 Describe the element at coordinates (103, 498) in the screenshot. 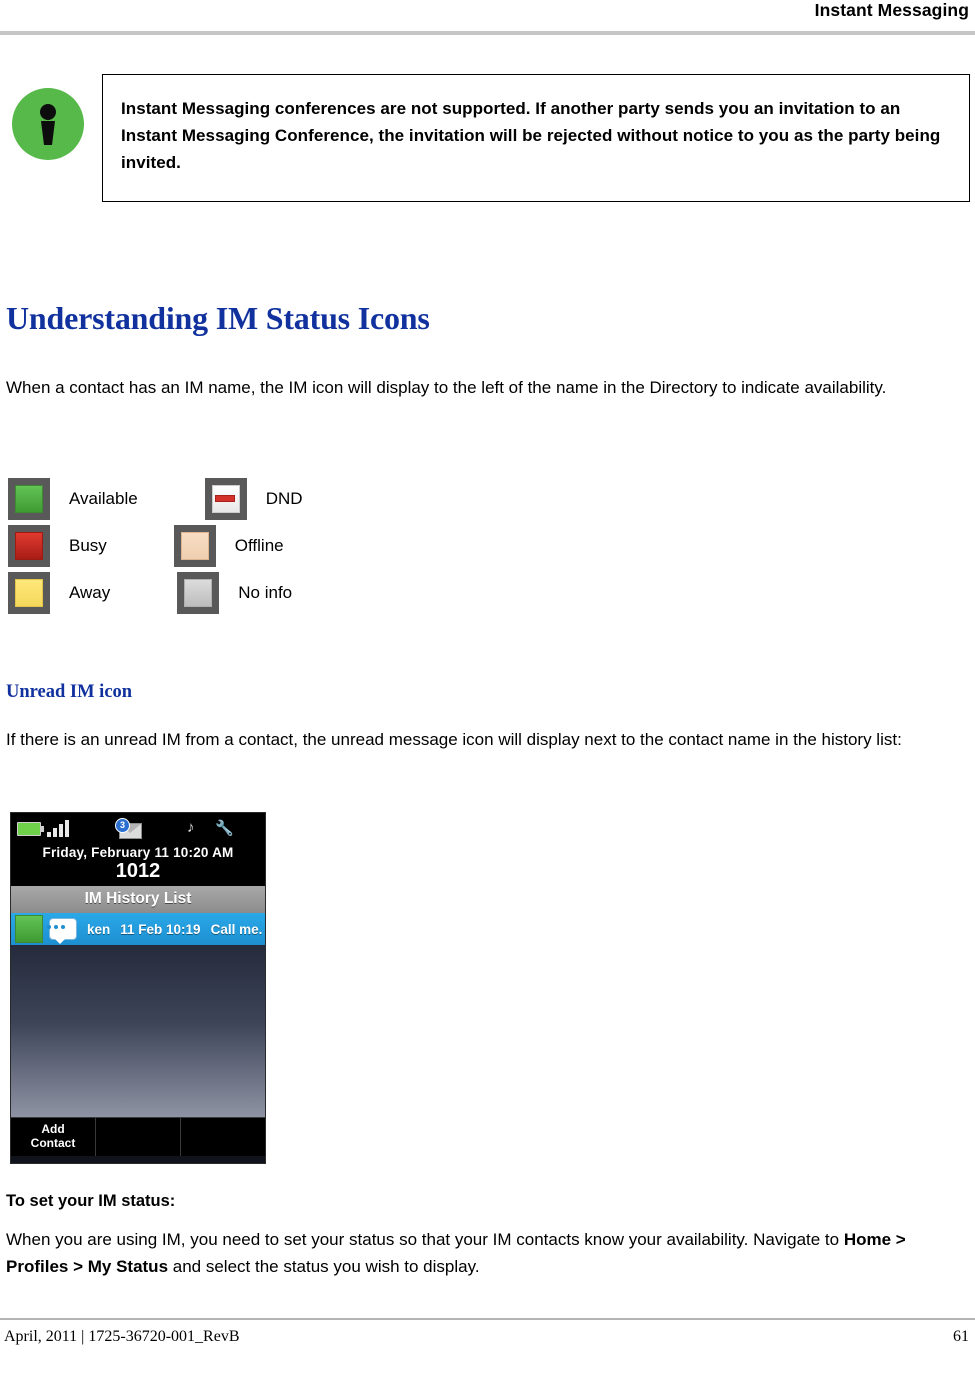

I see `status-available-label: Available` at that location.